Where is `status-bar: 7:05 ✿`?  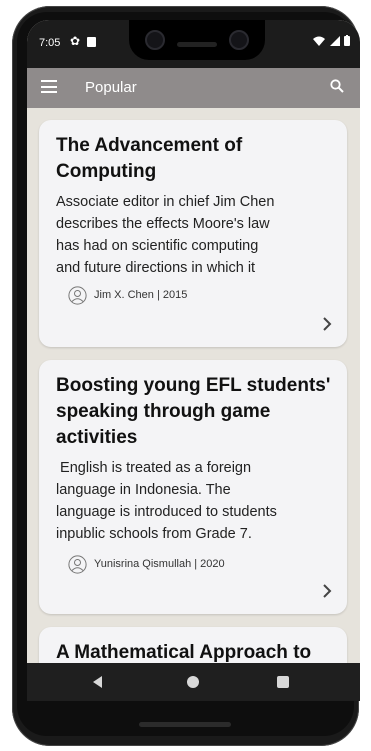 status-bar: 7:05 ✿ is located at coordinates (193, 44).